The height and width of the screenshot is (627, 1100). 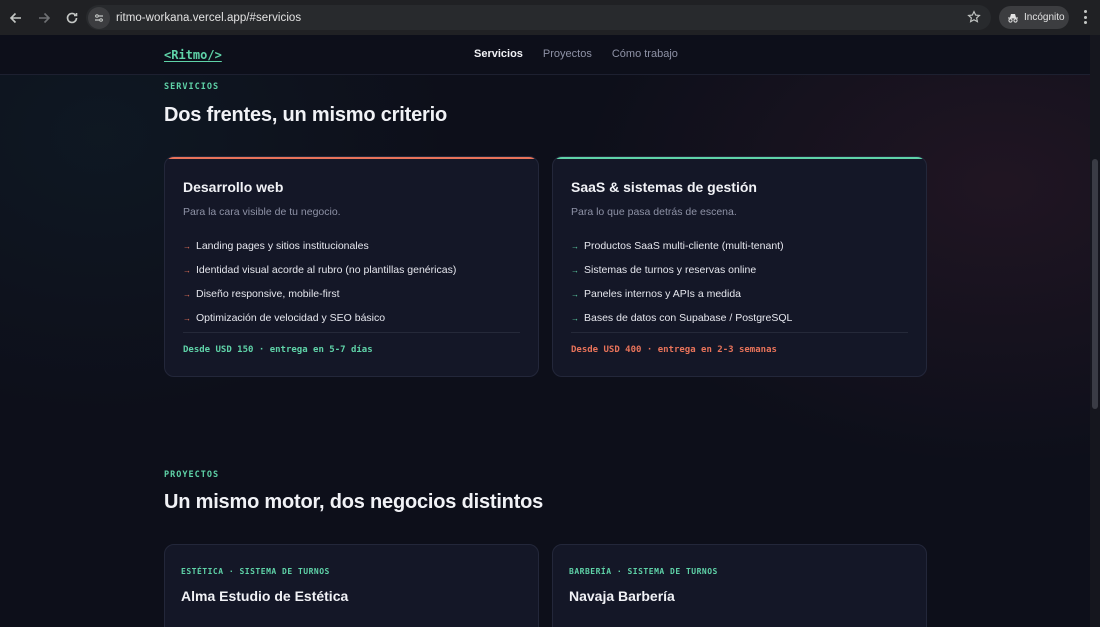 I want to click on project-tag: ESTÉTICA · SISTEMA DE TURNOS, so click(x=255, y=571).